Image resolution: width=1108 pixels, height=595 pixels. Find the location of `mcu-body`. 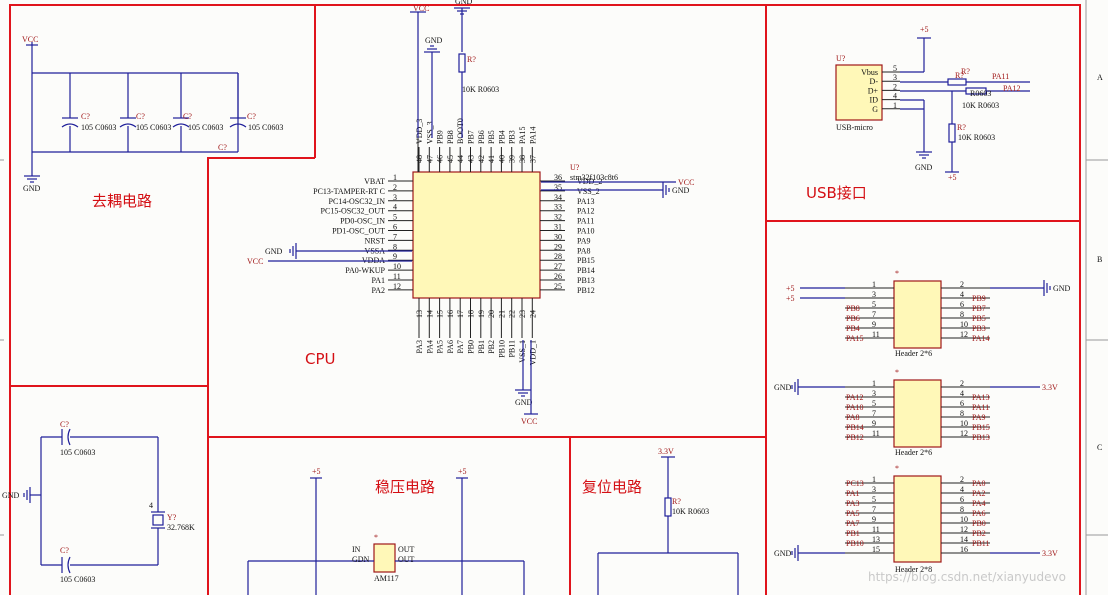

mcu-body is located at coordinates (476, 235).